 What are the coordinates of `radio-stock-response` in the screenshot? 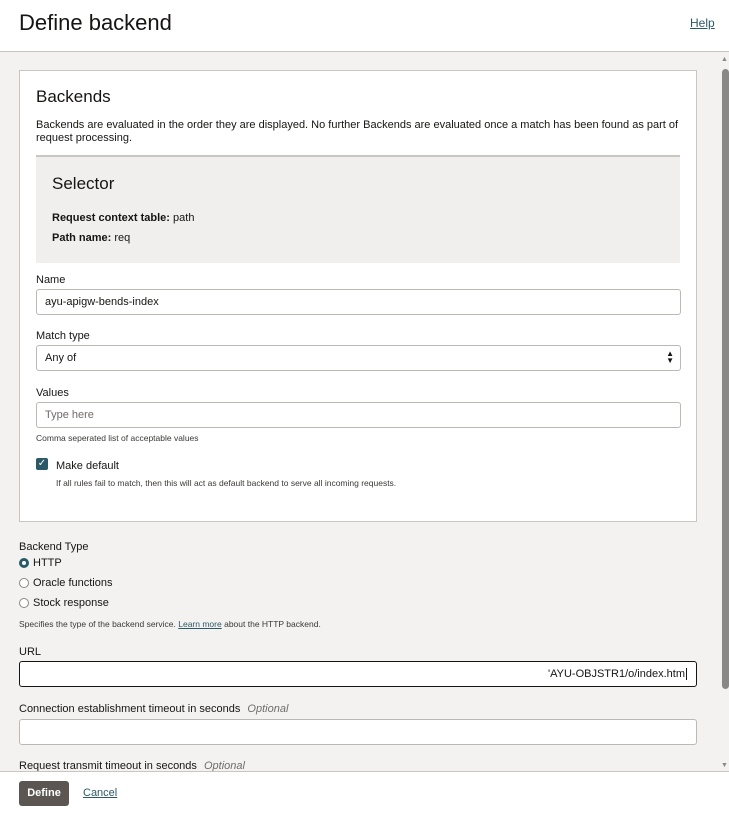 It's located at (24, 603).